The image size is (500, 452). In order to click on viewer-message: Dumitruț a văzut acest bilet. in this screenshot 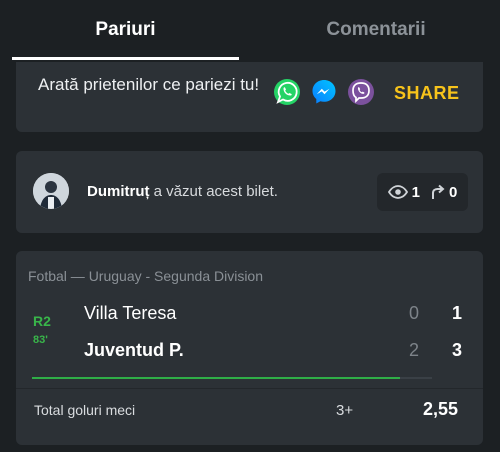, I will do `click(182, 191)`.